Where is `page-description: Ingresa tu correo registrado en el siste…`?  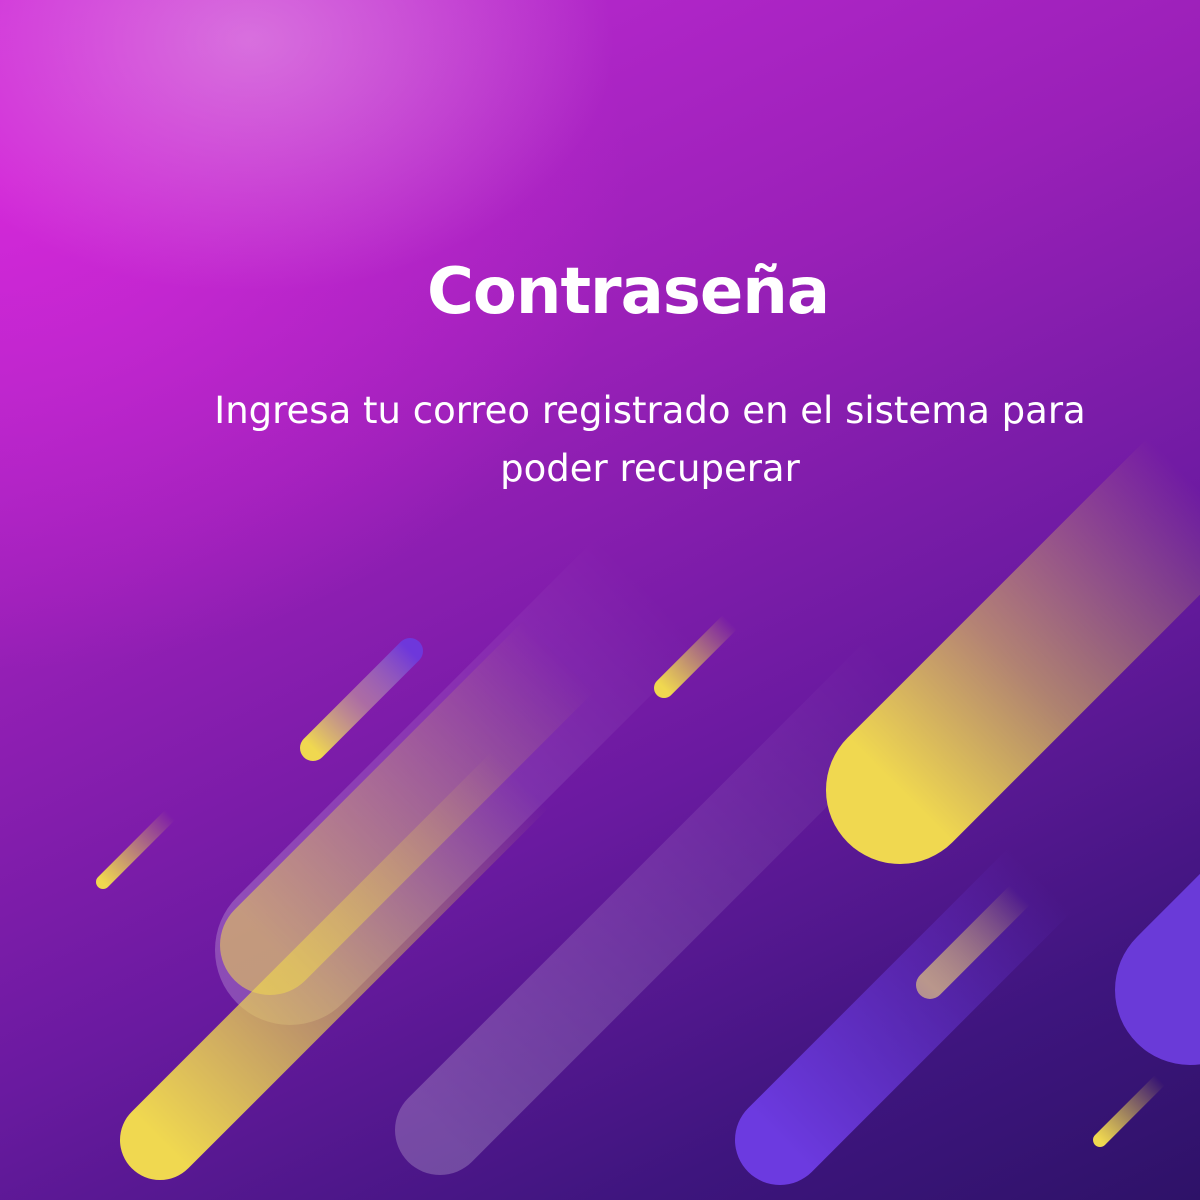 page-description: Ingresa tu correo registrado en el siste… is located at coordinates (650, 439).